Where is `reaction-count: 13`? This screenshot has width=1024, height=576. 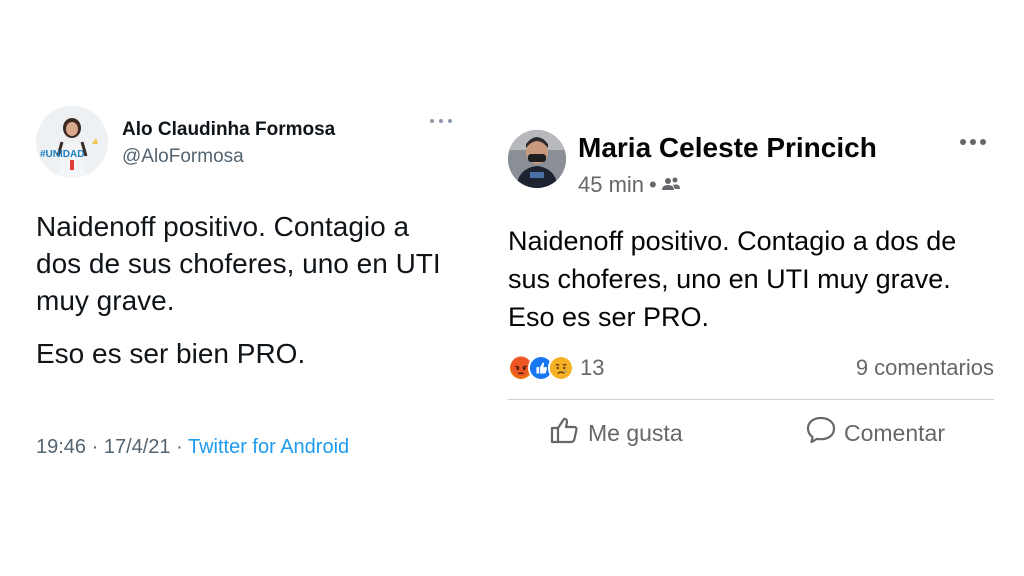
reaction-count: 13 is located at coordinates (592, 367).